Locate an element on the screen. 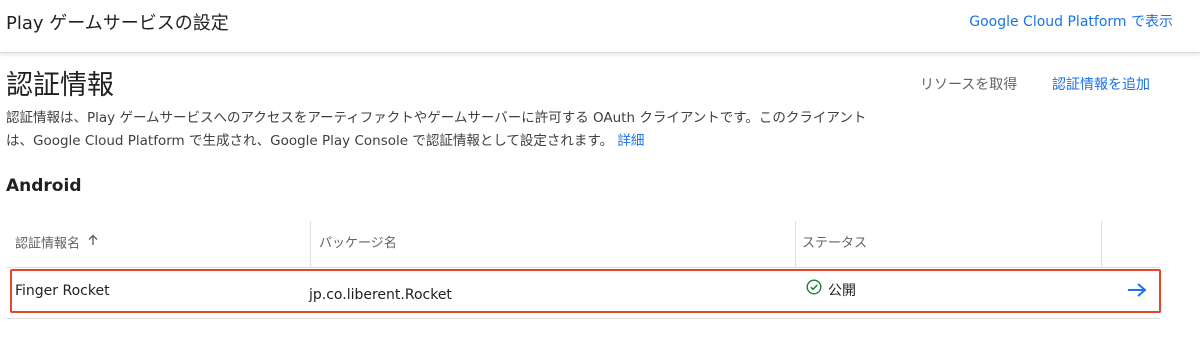  learn-more-link: 詳細 is located at coordinates (630, 141).